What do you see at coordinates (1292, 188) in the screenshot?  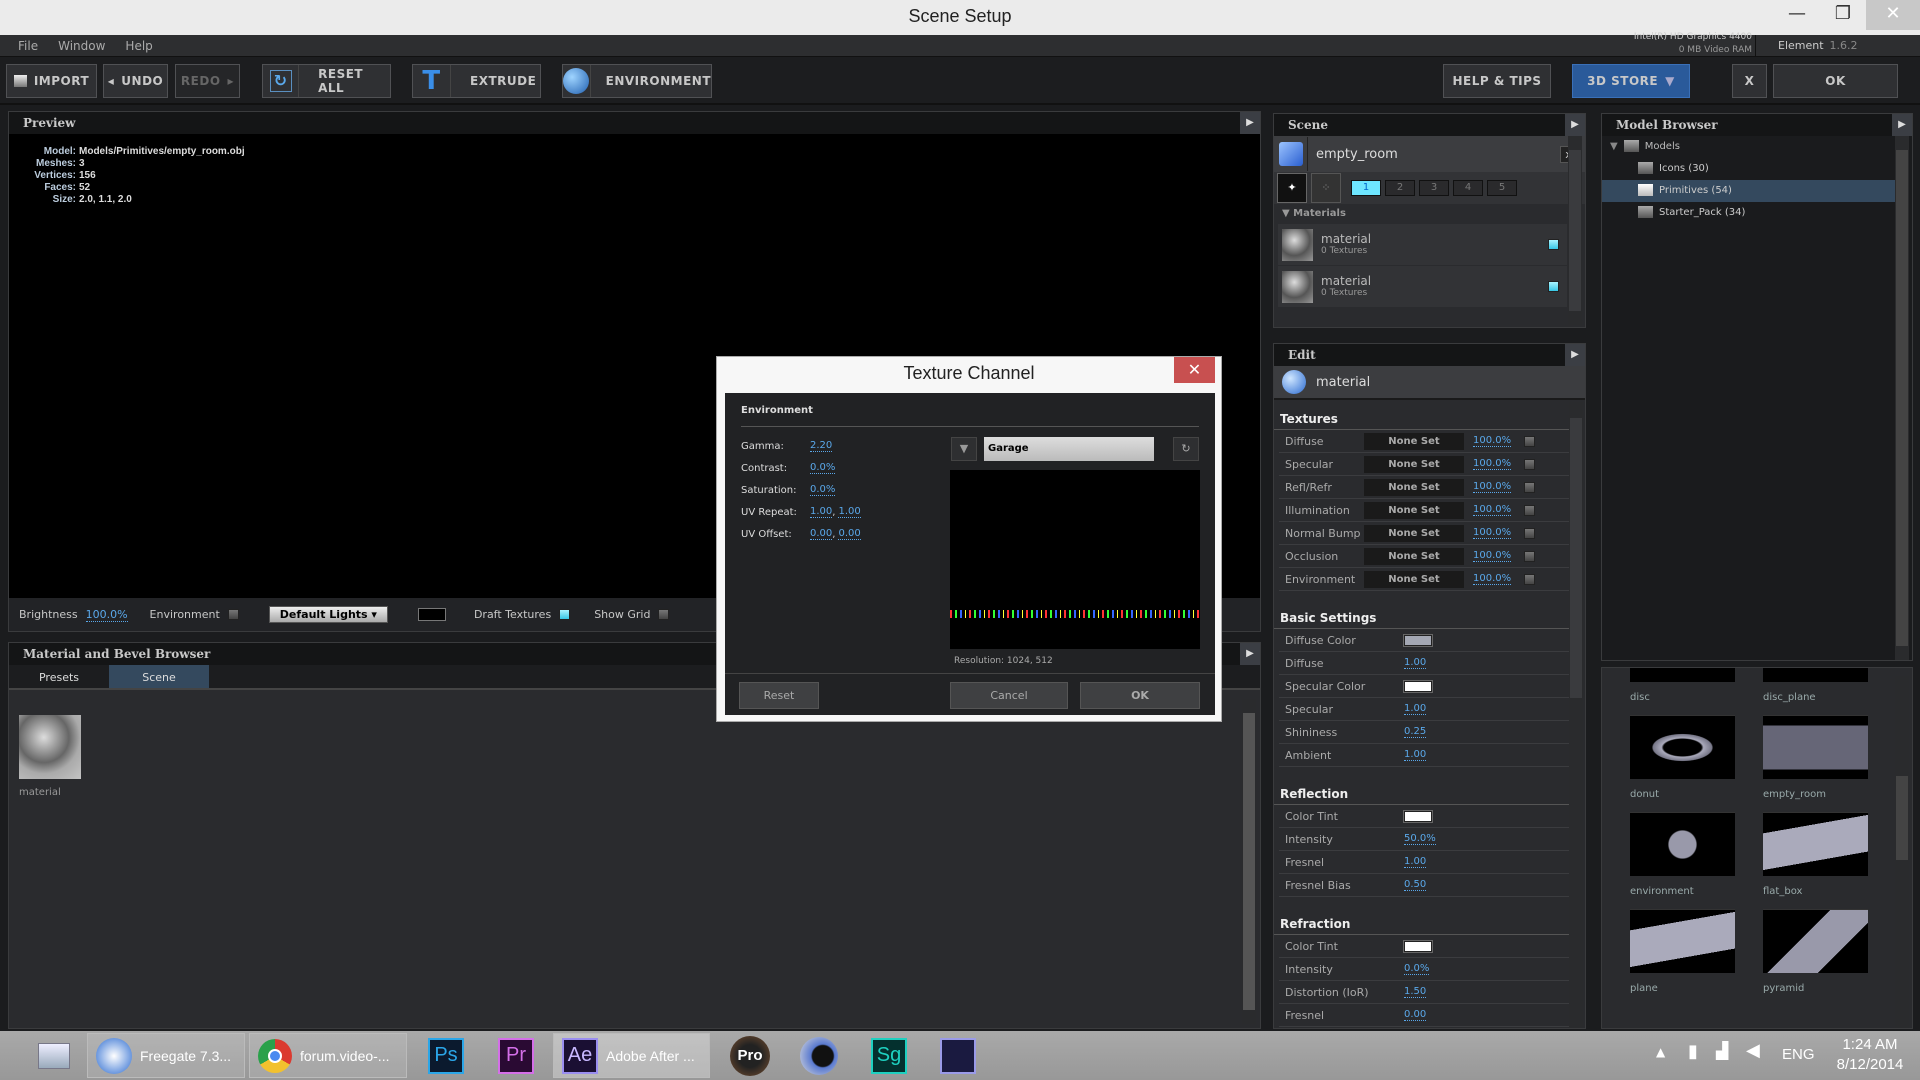 I see `lights-icon: ✦` at bounding box center [1292, 188].